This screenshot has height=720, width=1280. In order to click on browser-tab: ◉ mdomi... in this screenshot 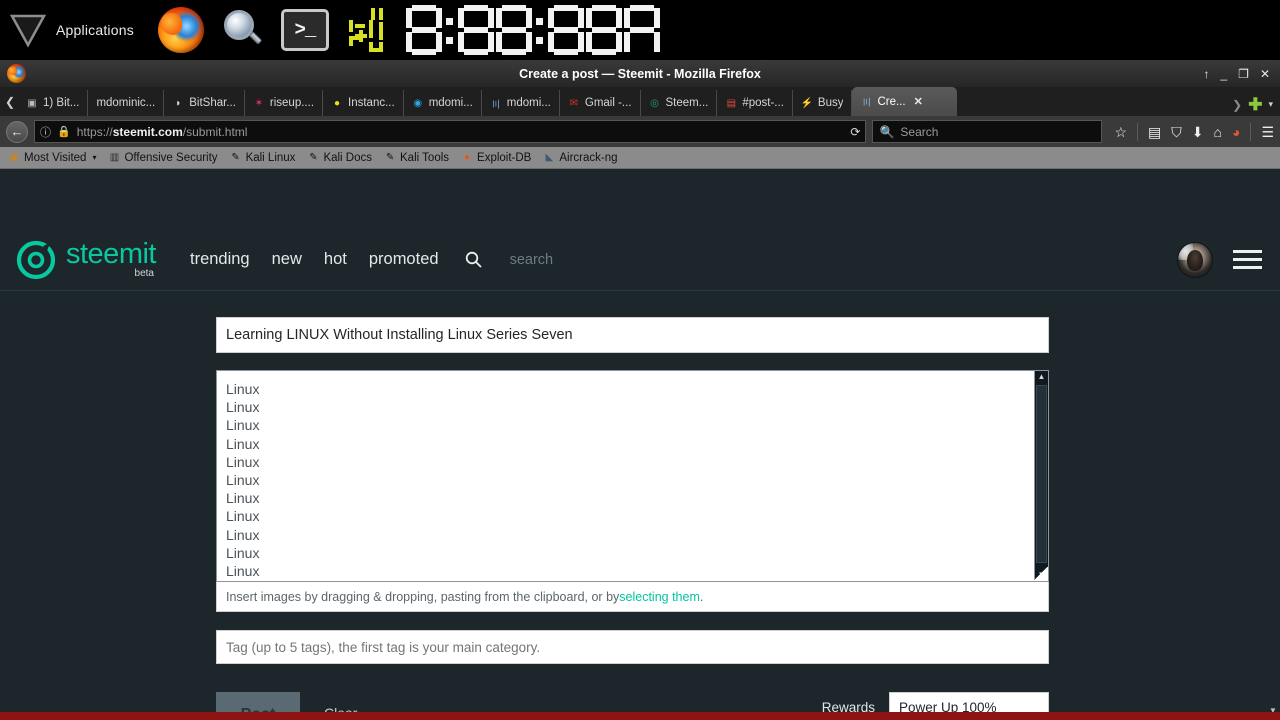, I will do `click(443, 103)`.